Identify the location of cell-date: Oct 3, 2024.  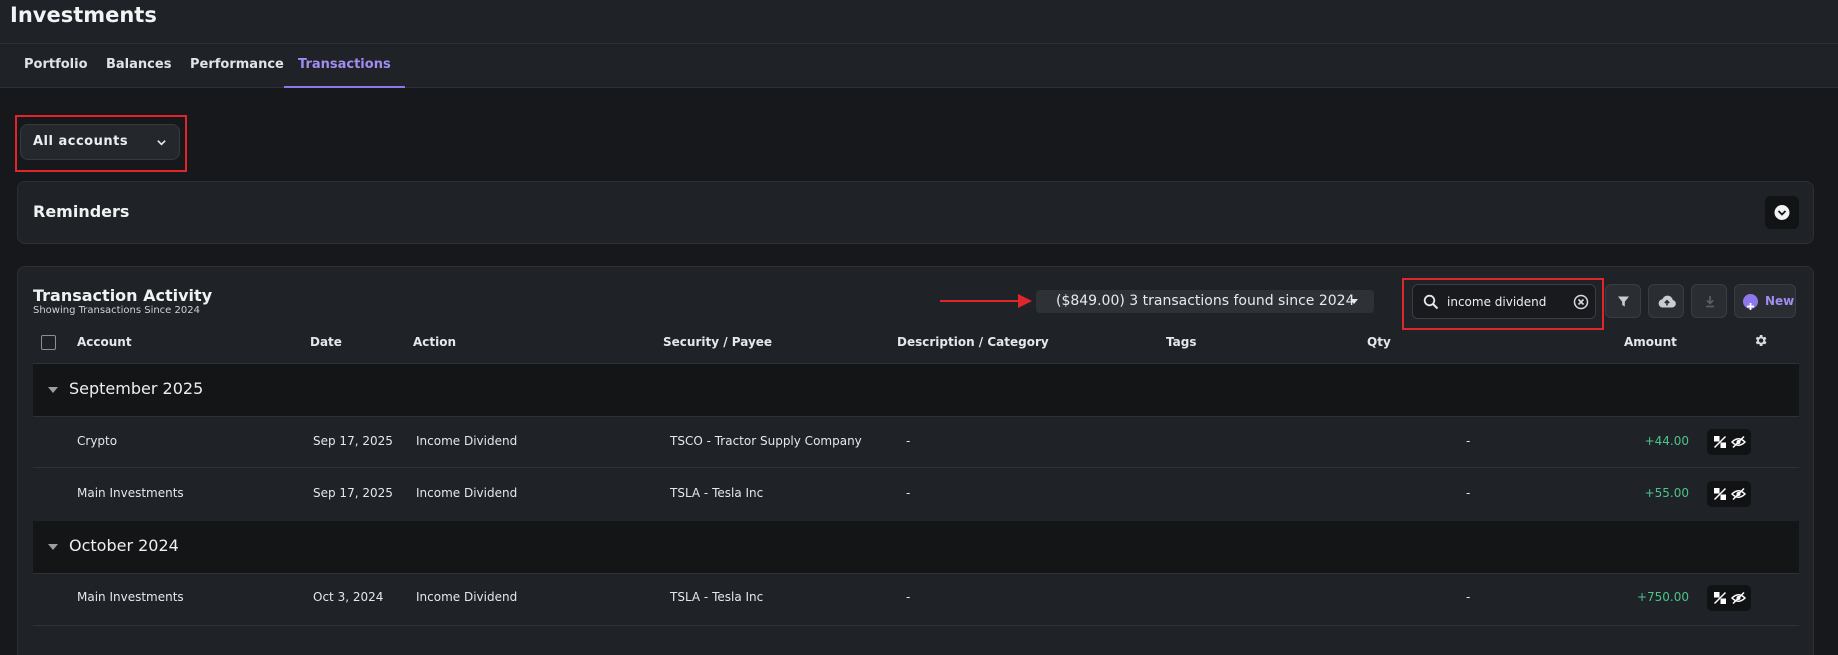
(348, 597).